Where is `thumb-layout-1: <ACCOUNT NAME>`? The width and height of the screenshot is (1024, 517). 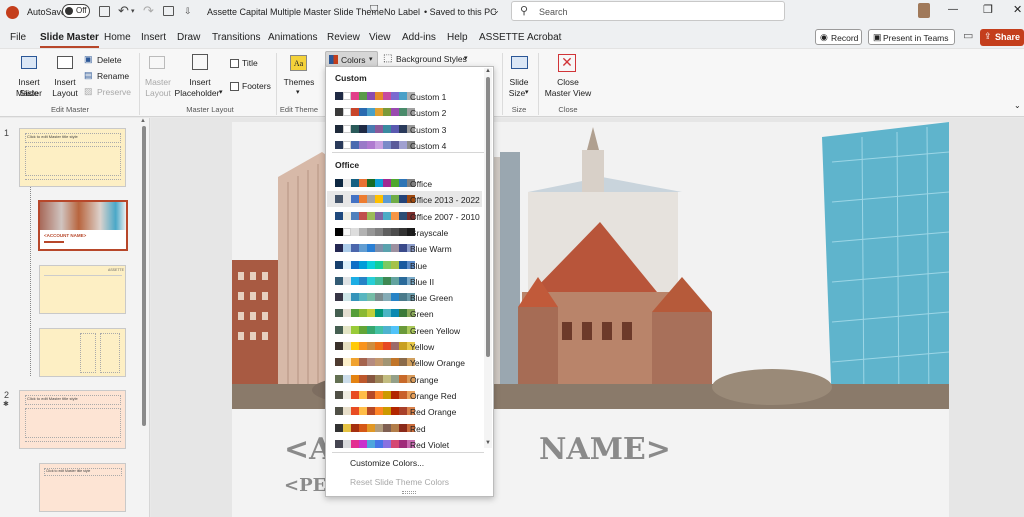
thumb-layout-1: <ACCOUNT NAME> is located at coordinates (83, 225).